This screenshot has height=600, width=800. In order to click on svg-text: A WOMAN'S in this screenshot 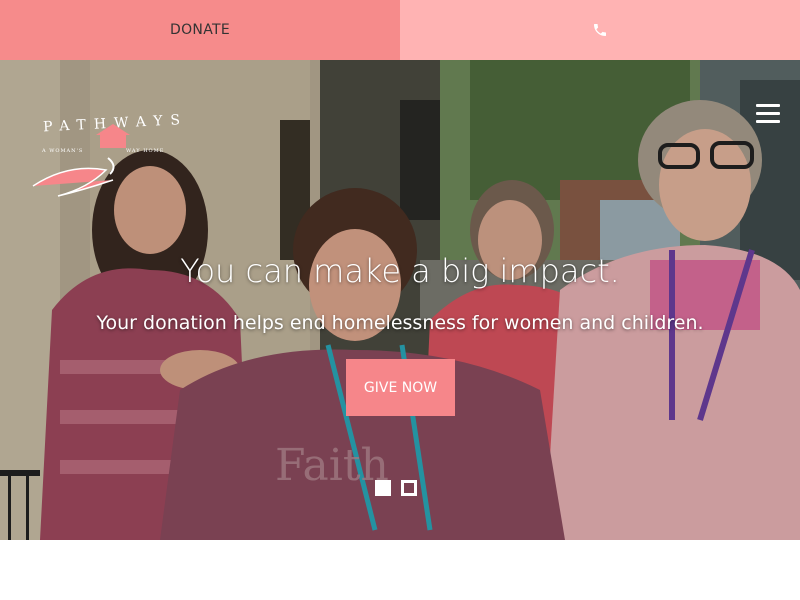, I will do `click(62, 151)`.